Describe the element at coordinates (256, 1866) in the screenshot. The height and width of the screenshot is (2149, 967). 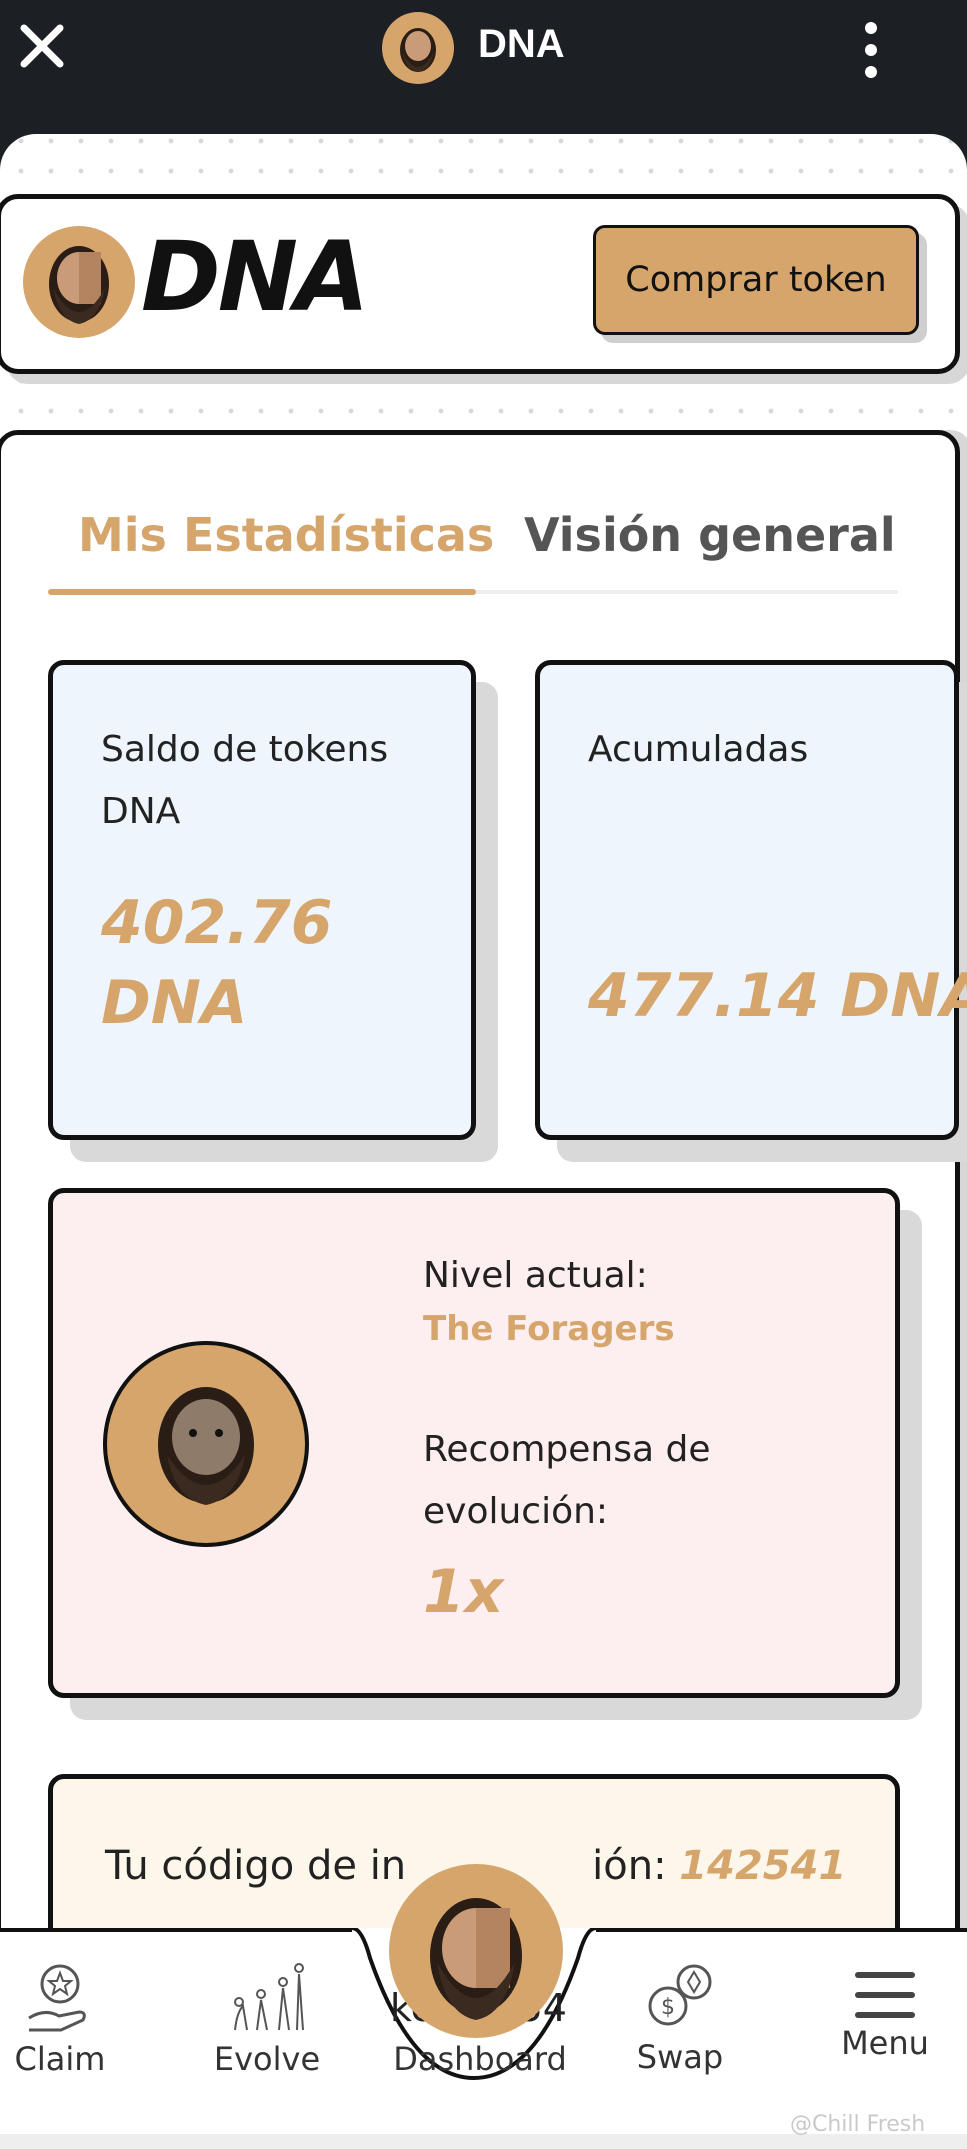
I see `invite-label-start: Tu código de in` at that location.